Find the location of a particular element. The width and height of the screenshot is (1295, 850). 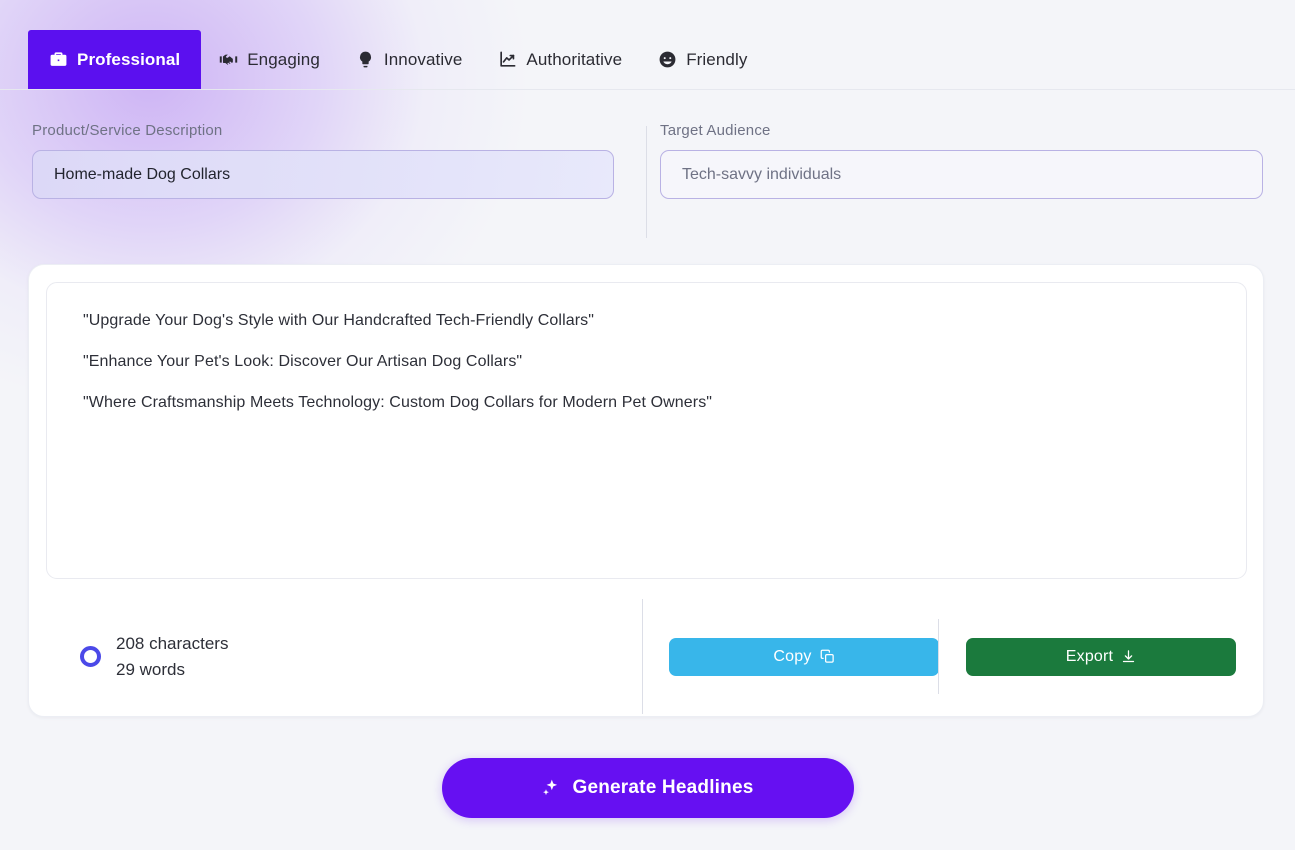

product-field-group: Product/Service Description is located at coordinates (323, 182).